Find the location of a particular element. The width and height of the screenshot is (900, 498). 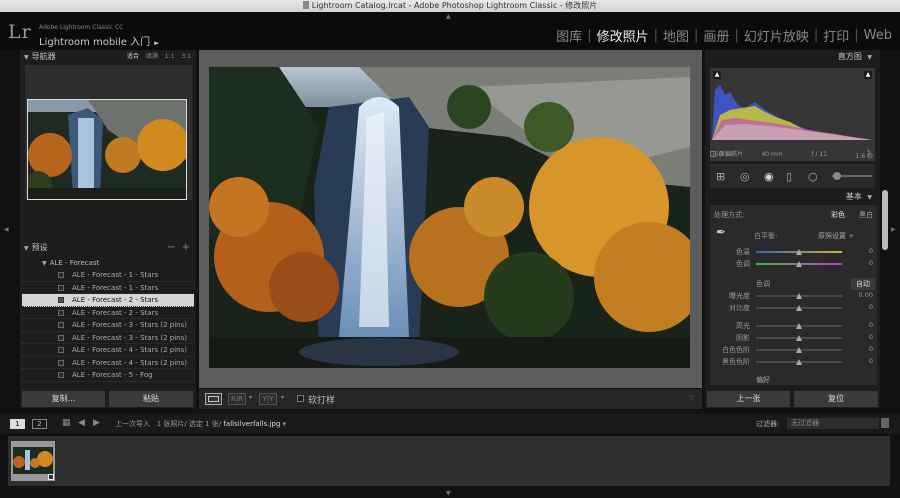

basic-header: 基本 ▼ is located at coordinates (790, 197).